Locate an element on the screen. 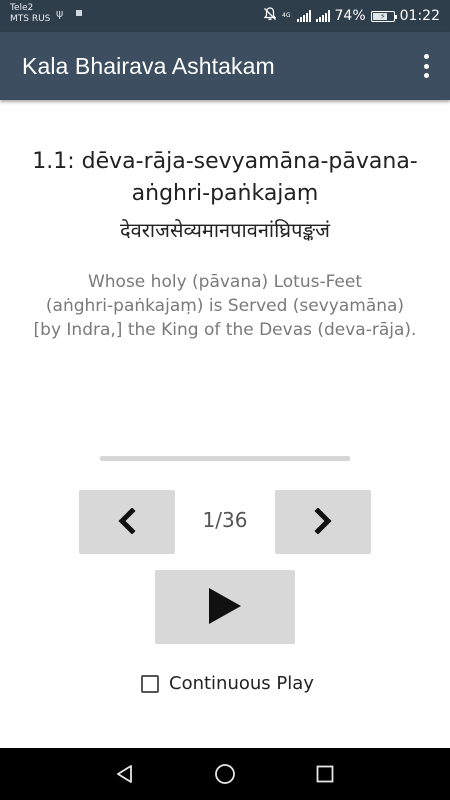  verse-counter: 1/36 is located at coordinates (225, 520).